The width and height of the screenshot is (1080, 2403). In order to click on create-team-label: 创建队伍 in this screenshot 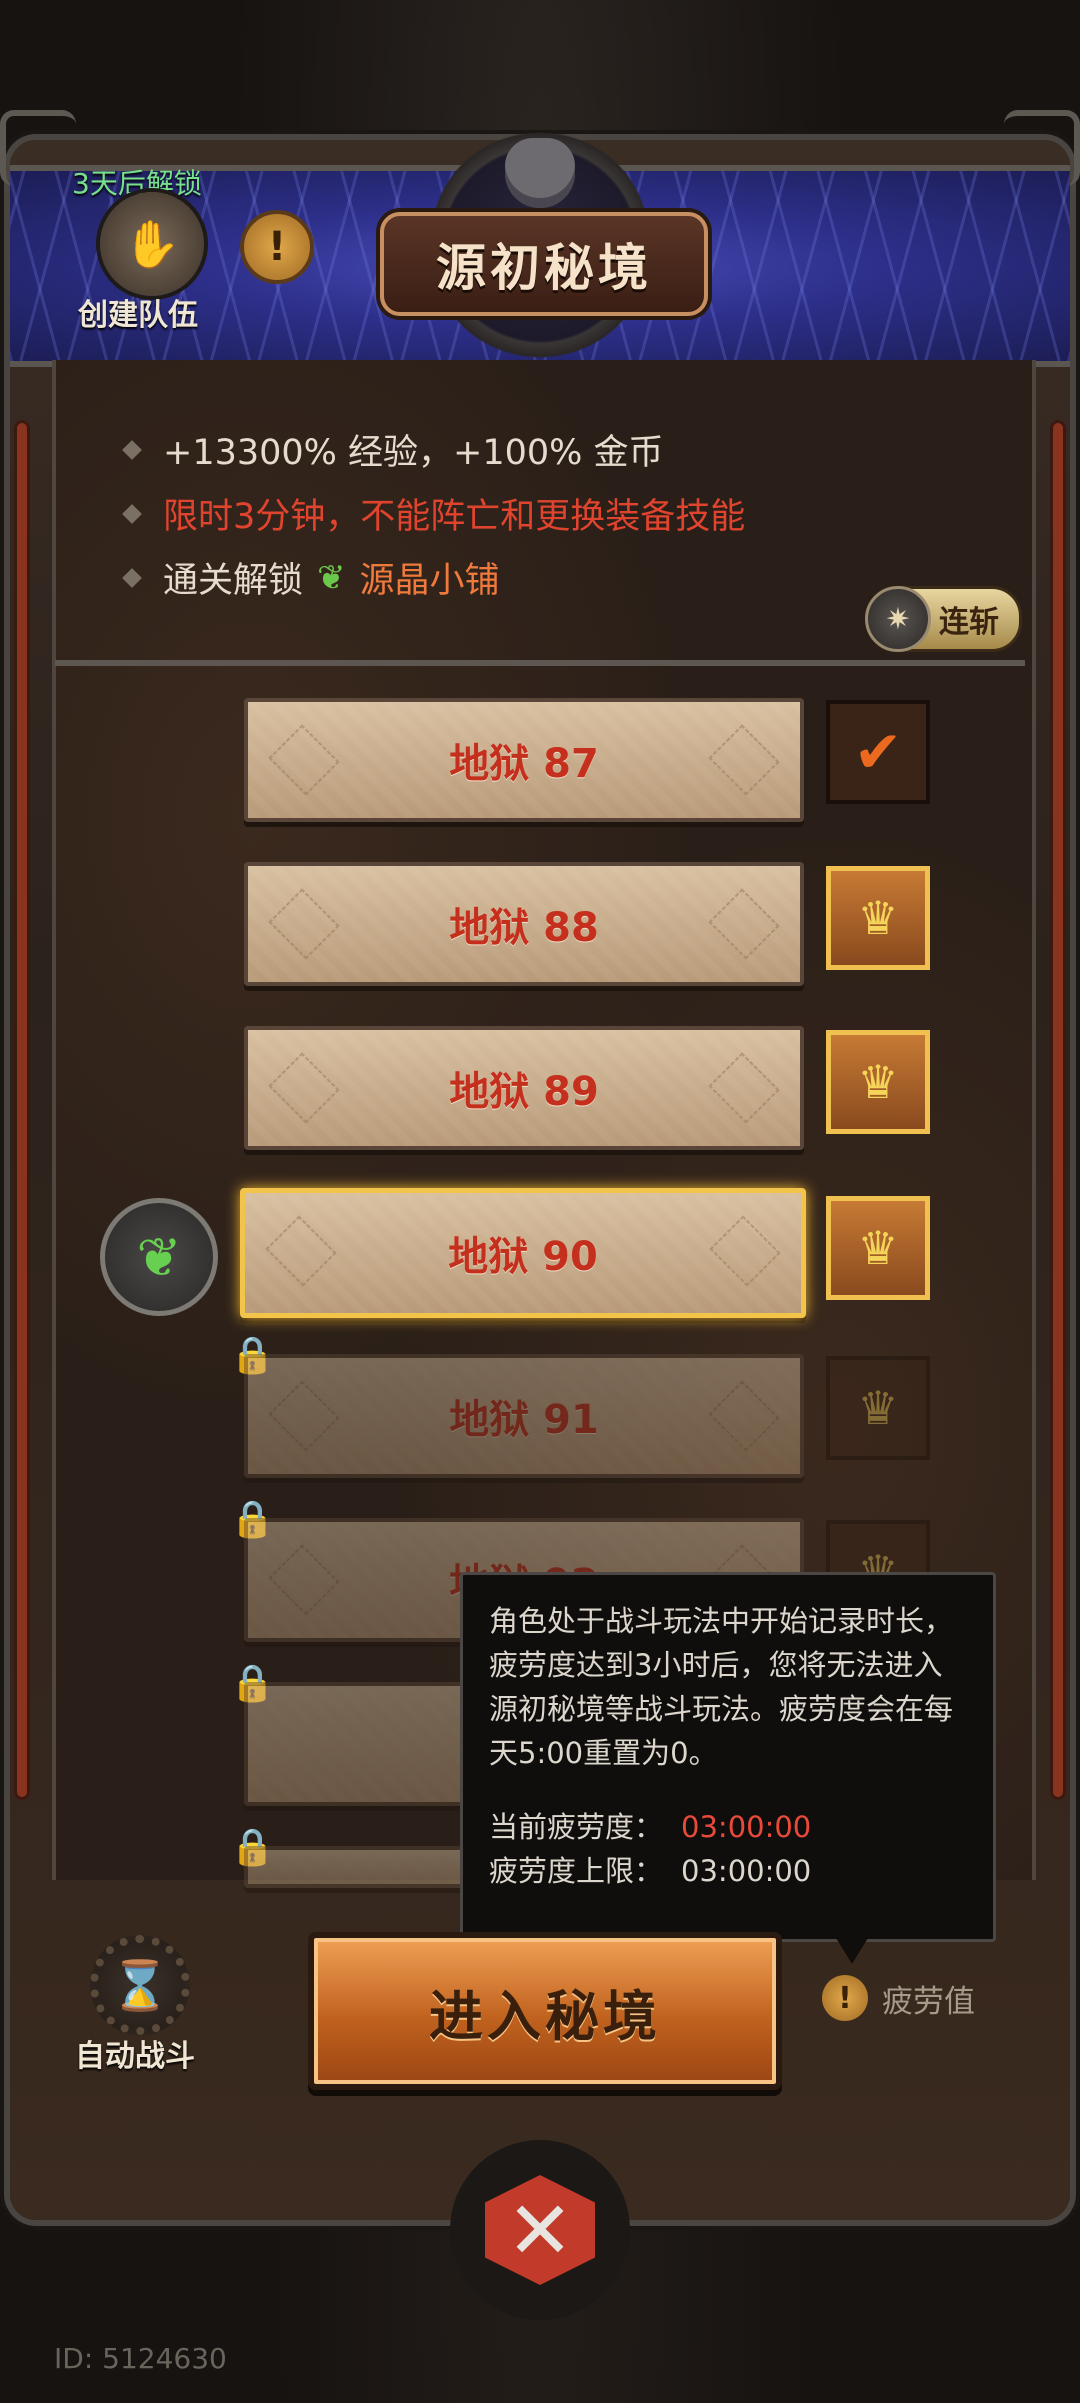, I will do `click(138, 315)`.